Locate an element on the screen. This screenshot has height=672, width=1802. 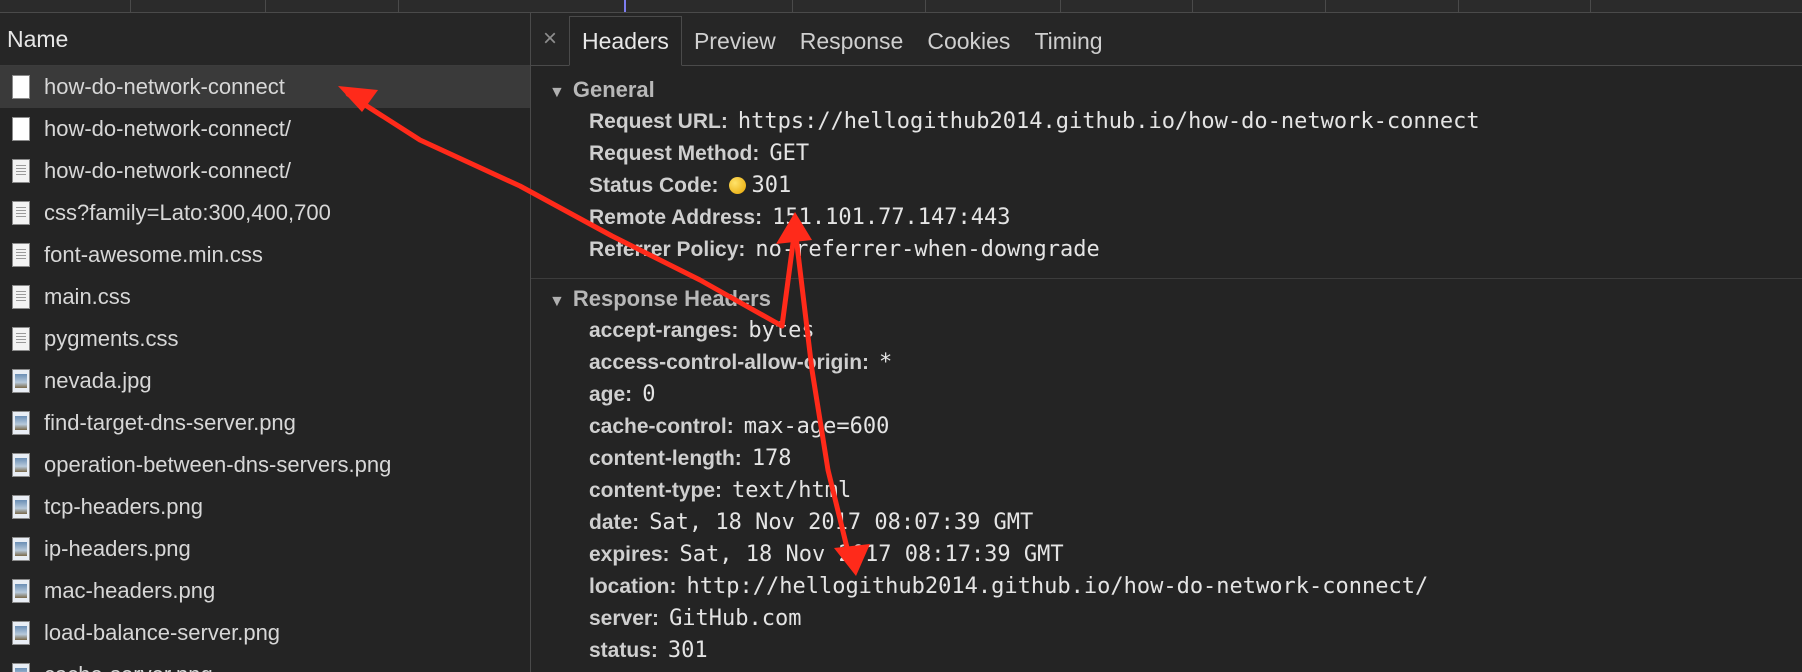
status-code-value: 301 is located at coordinates (771, 185).